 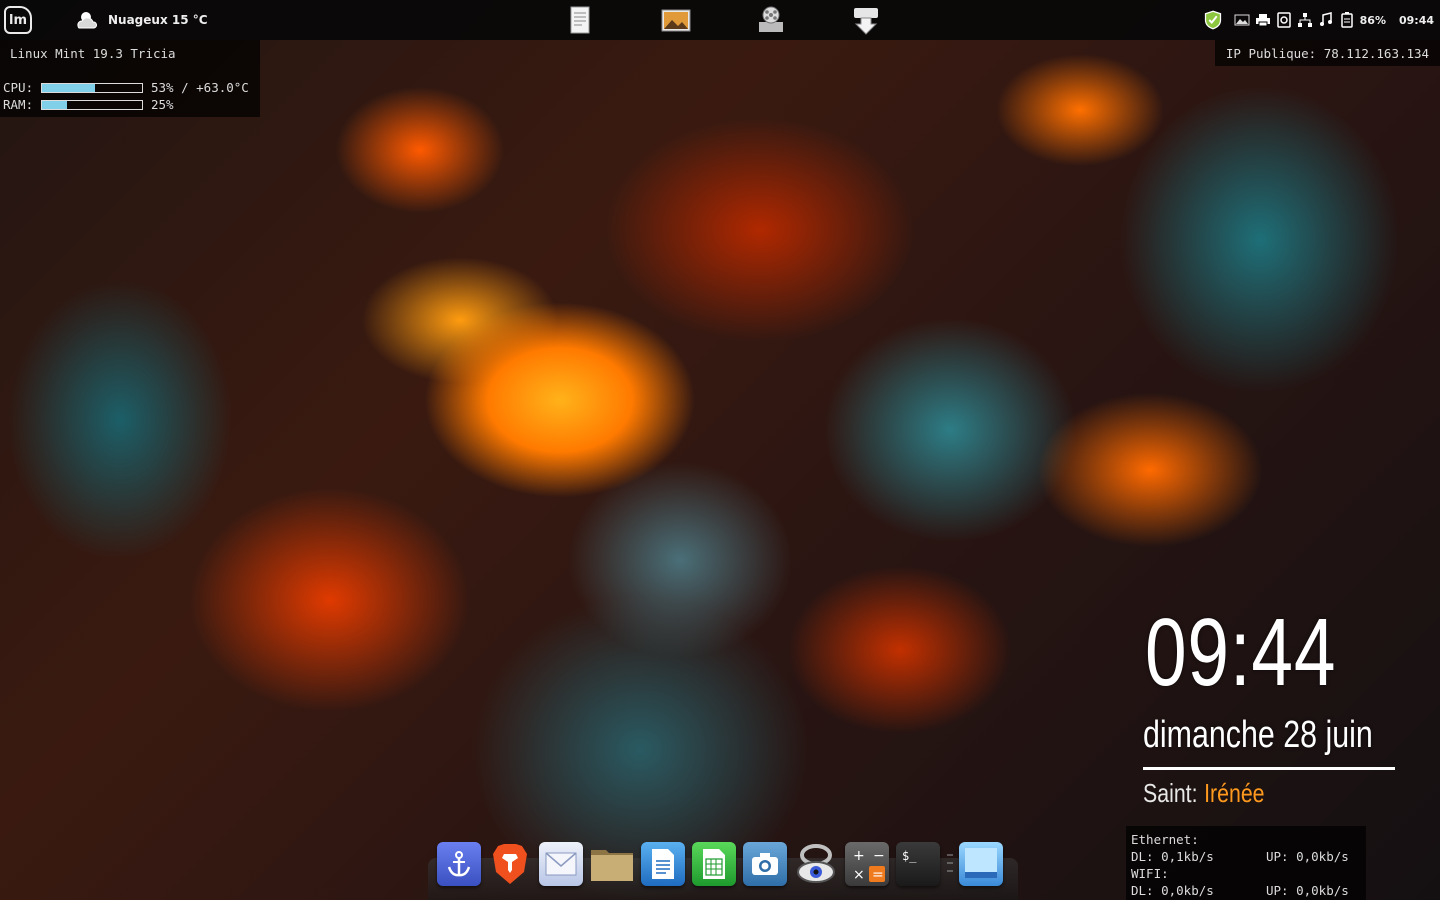 I want to click on calculator-icon: + − × =, so click(x=869, y=865).